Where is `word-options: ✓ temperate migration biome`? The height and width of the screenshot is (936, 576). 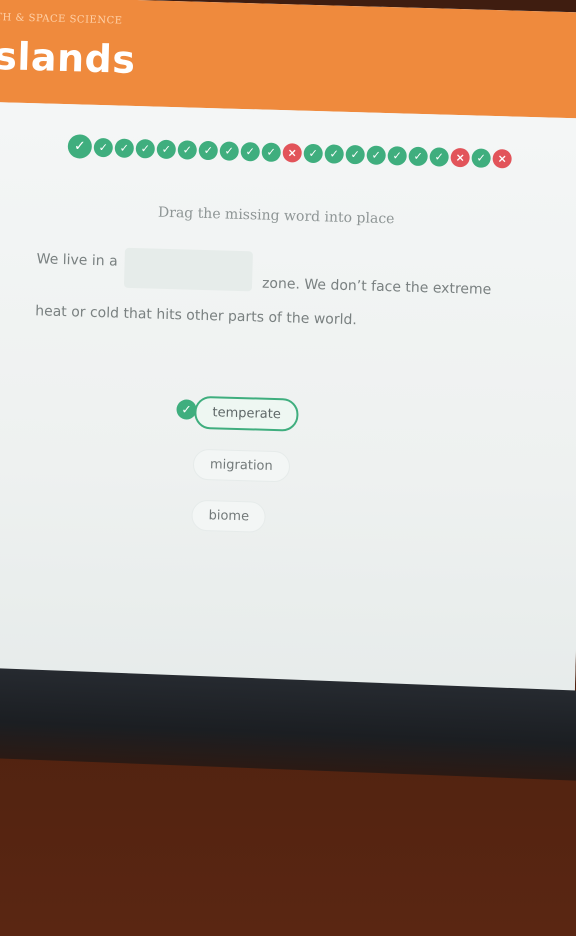
word-options: ✓ temperate migration biome is located at coordinates (238, 474).